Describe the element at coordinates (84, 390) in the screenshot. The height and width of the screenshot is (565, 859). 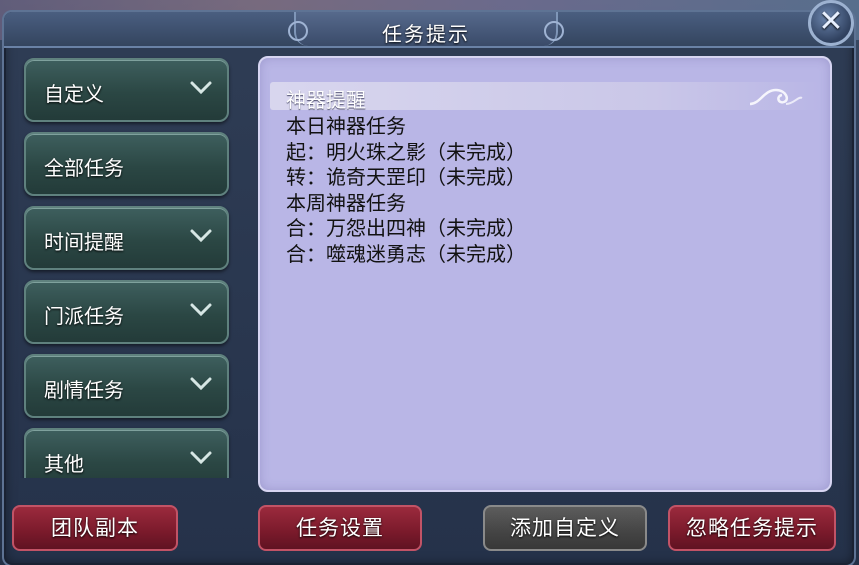
I see `menu-item-label: 剧情任务` at that location.